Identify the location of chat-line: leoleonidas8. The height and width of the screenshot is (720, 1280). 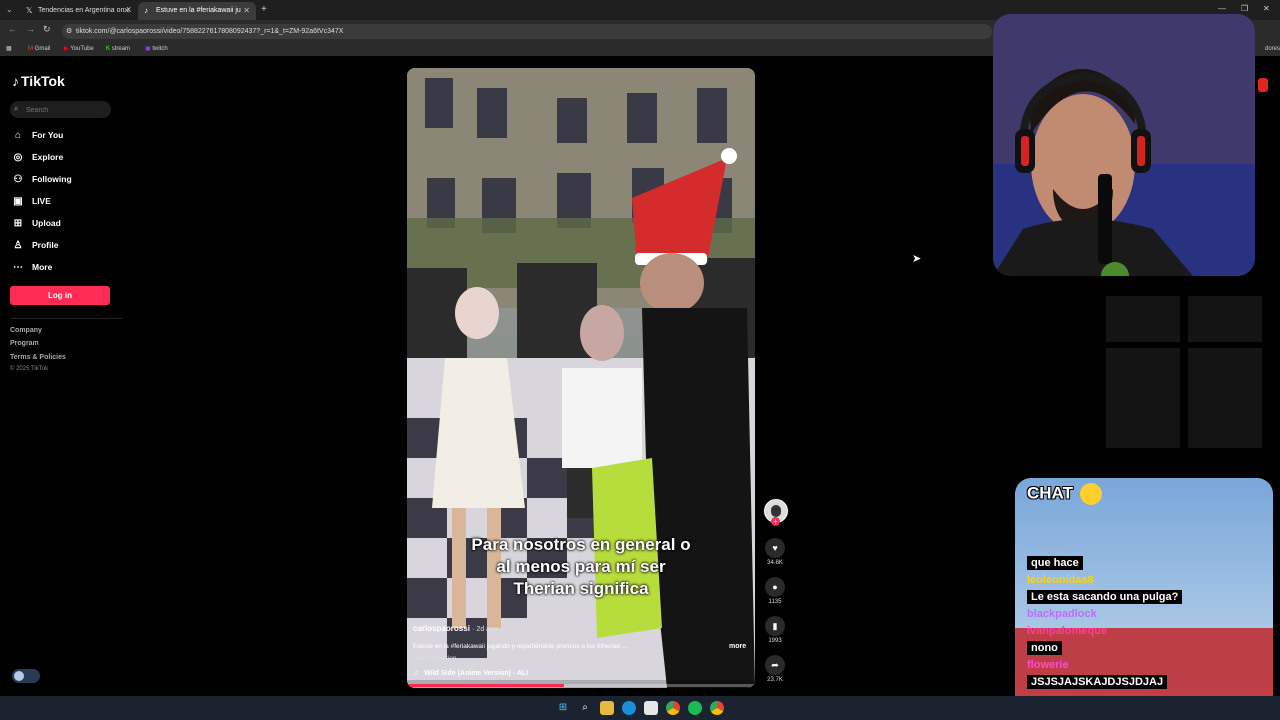
(1060, 580).